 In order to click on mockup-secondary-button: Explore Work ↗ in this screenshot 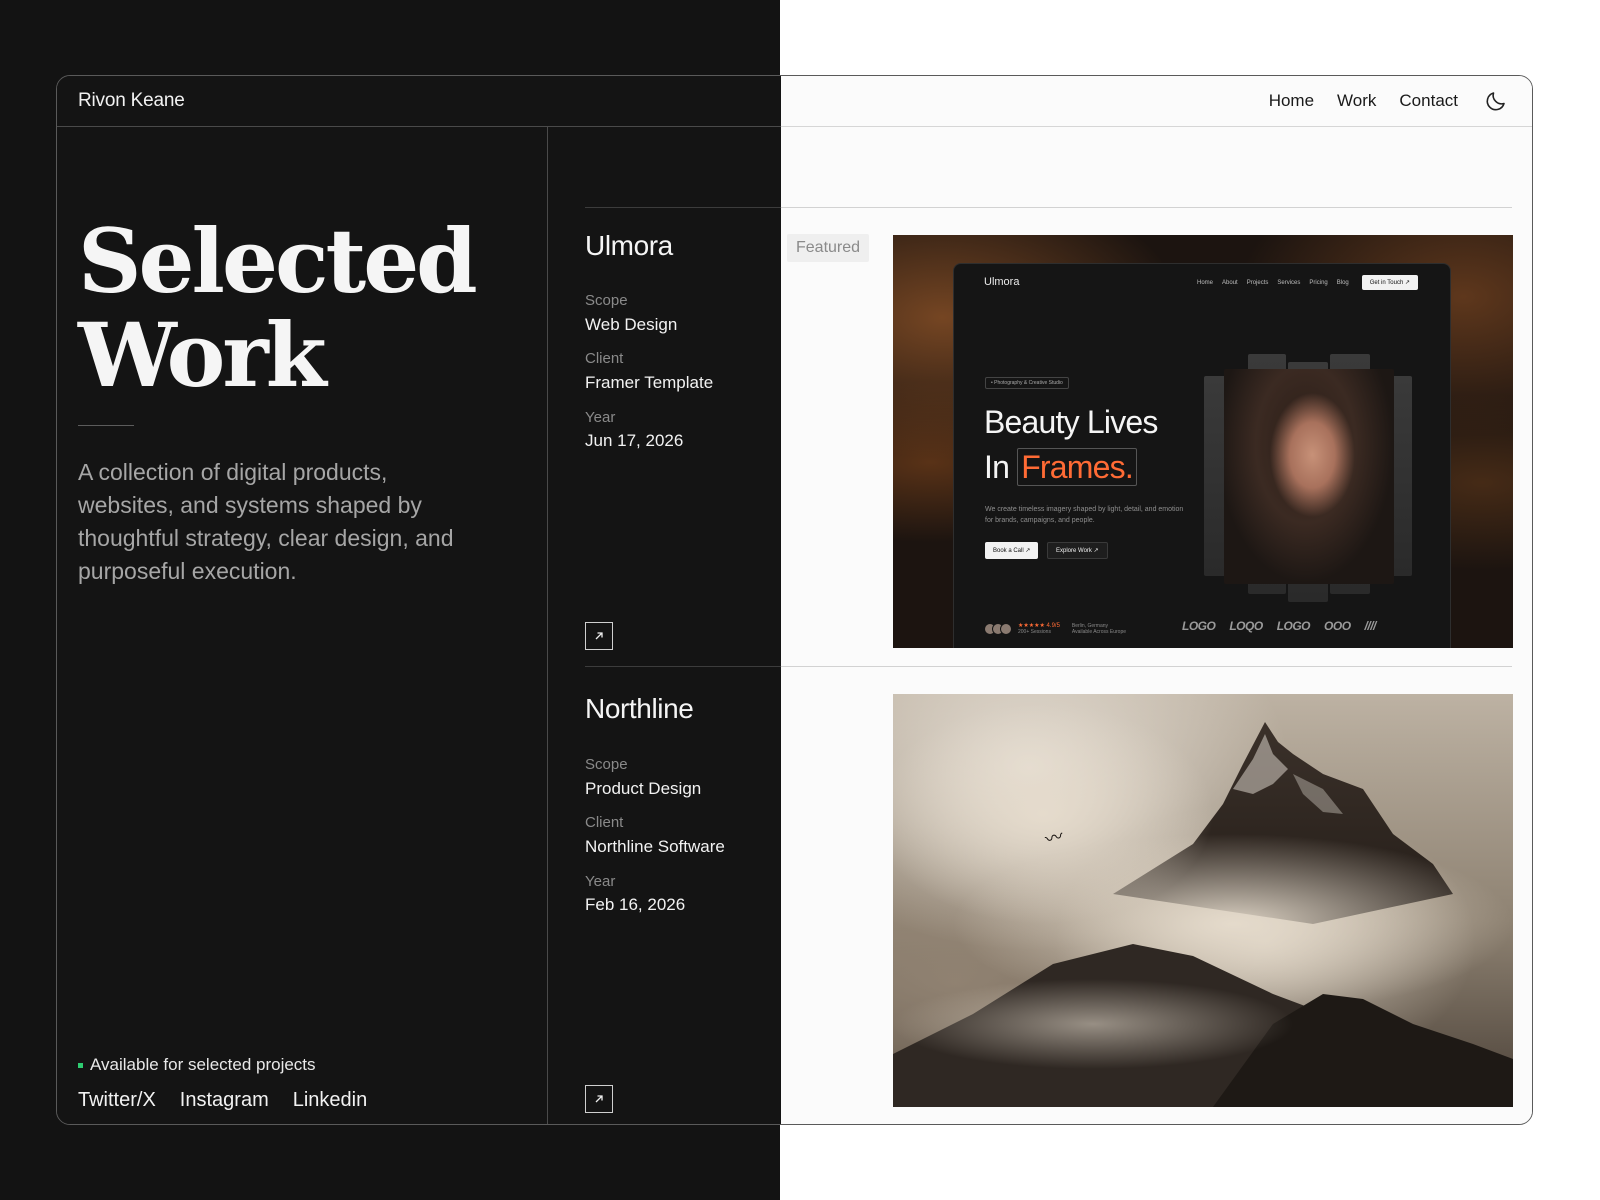, I will do `click(1077, 550)`.